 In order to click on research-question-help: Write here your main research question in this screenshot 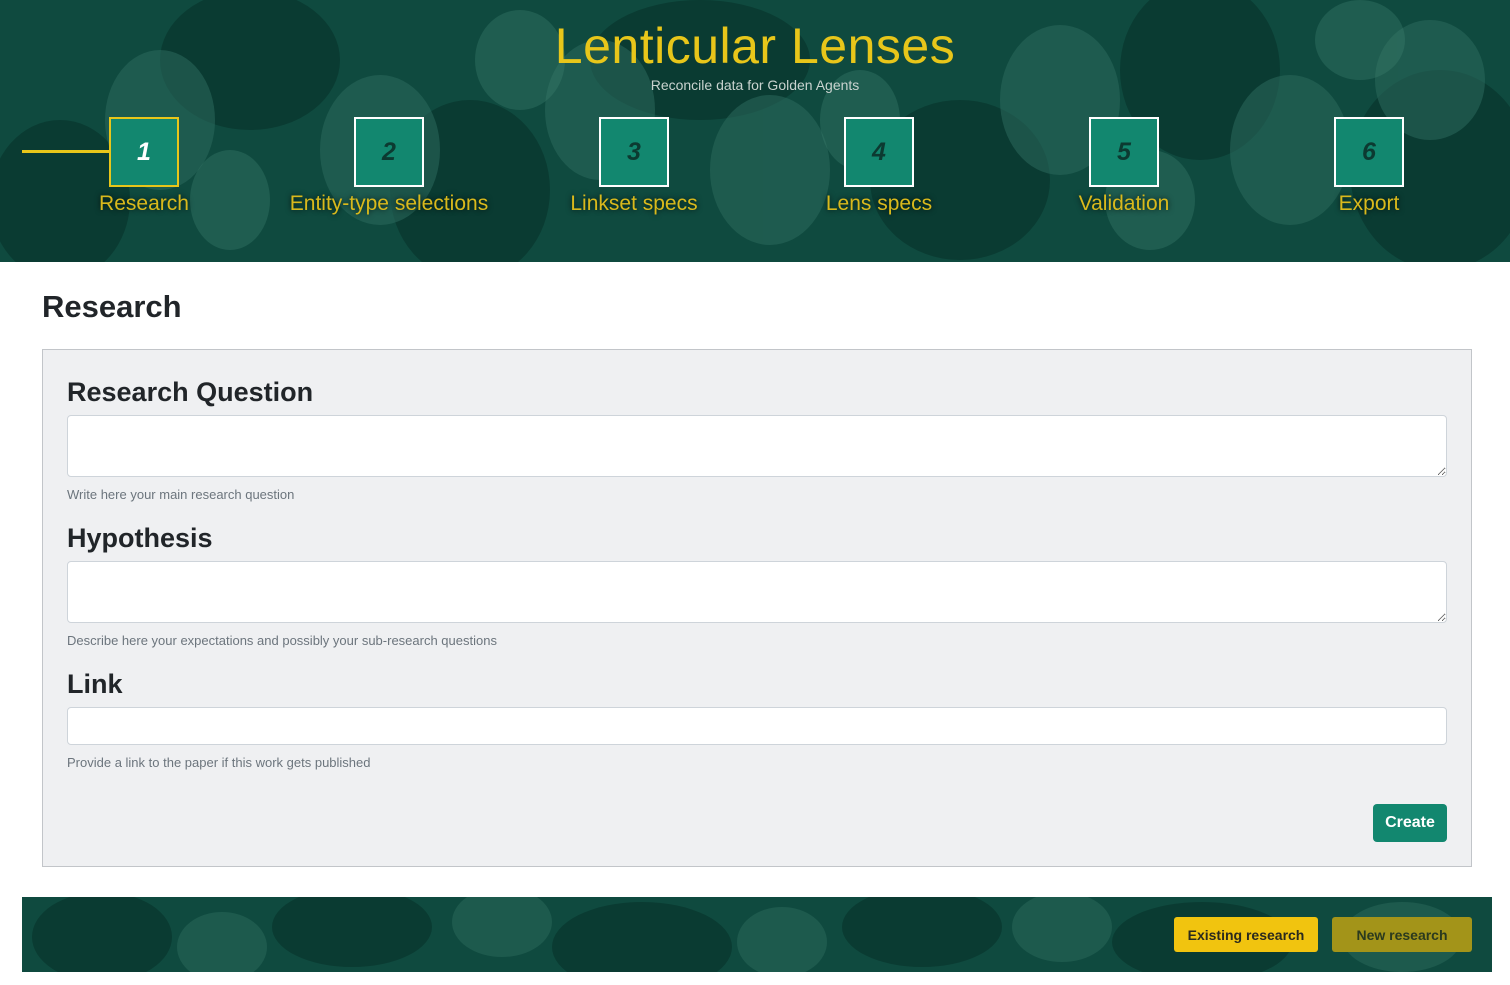, I will do `click(181, 494)`.